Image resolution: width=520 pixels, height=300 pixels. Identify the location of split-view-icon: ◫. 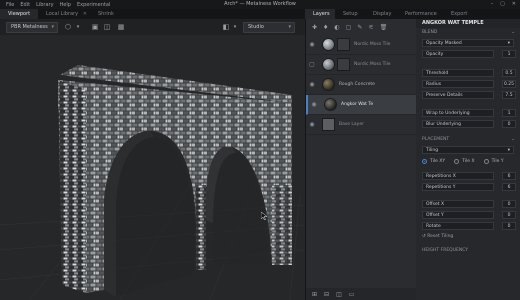
(107, 27).